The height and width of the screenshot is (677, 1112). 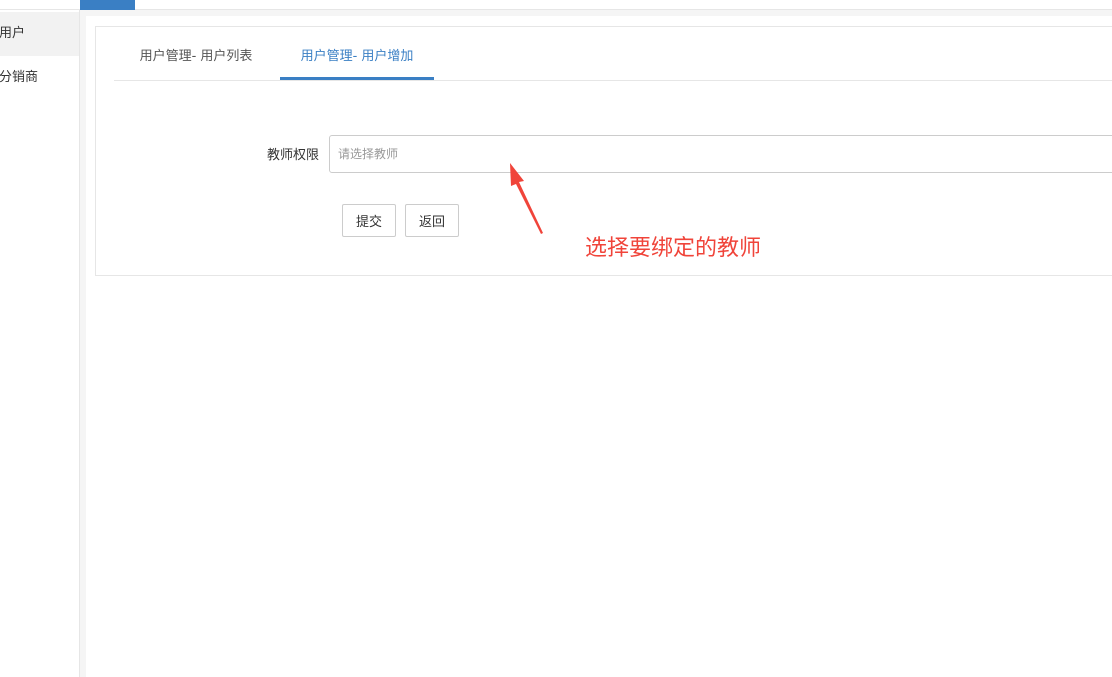 I want to click on sidebar-item-distributors: 分销商, so click(x=39, y=78).